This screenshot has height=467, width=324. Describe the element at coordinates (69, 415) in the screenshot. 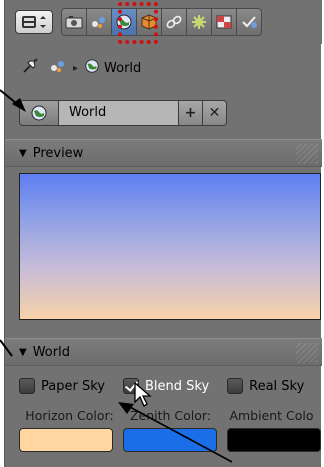

I see `horizon-color-label: Horizon Color:` at that location.